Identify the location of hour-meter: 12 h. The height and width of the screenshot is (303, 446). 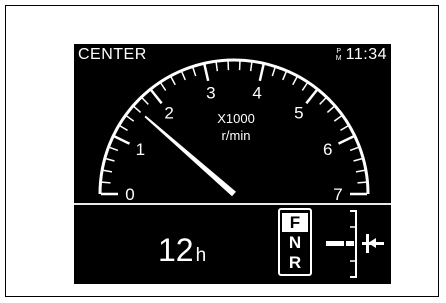
(182, 250).